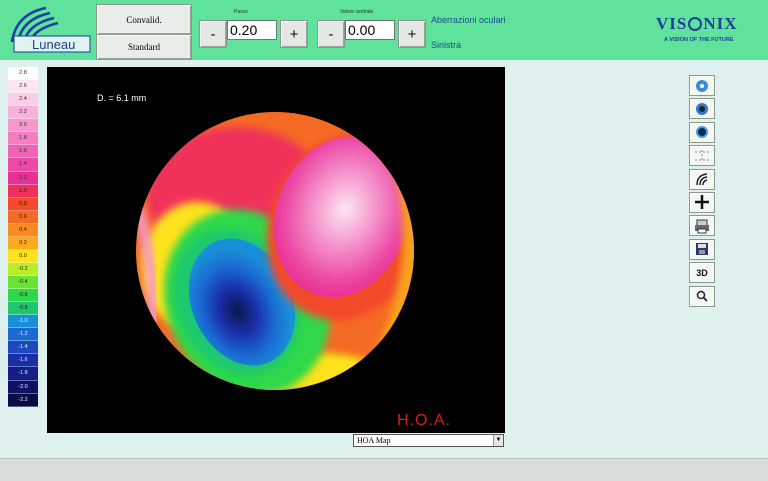 The width and height of the screenshot is (768, 481). I want to click on print-icon, so click(702, 226).